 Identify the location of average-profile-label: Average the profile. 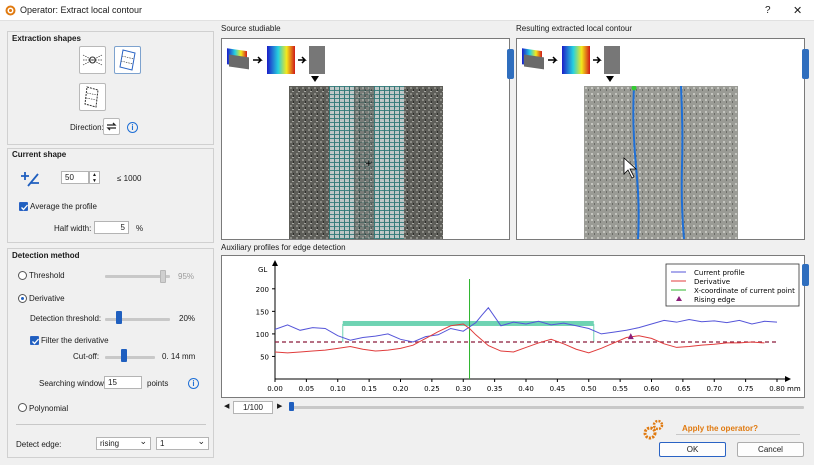
(64, 206).